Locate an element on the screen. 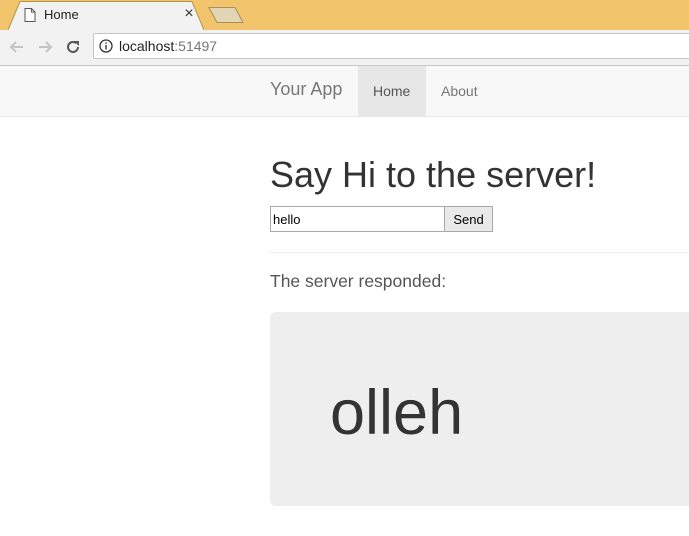 This screenshot has height=536, width=689. app-navbar: Your App Home About is located at coordinates (344, 91).